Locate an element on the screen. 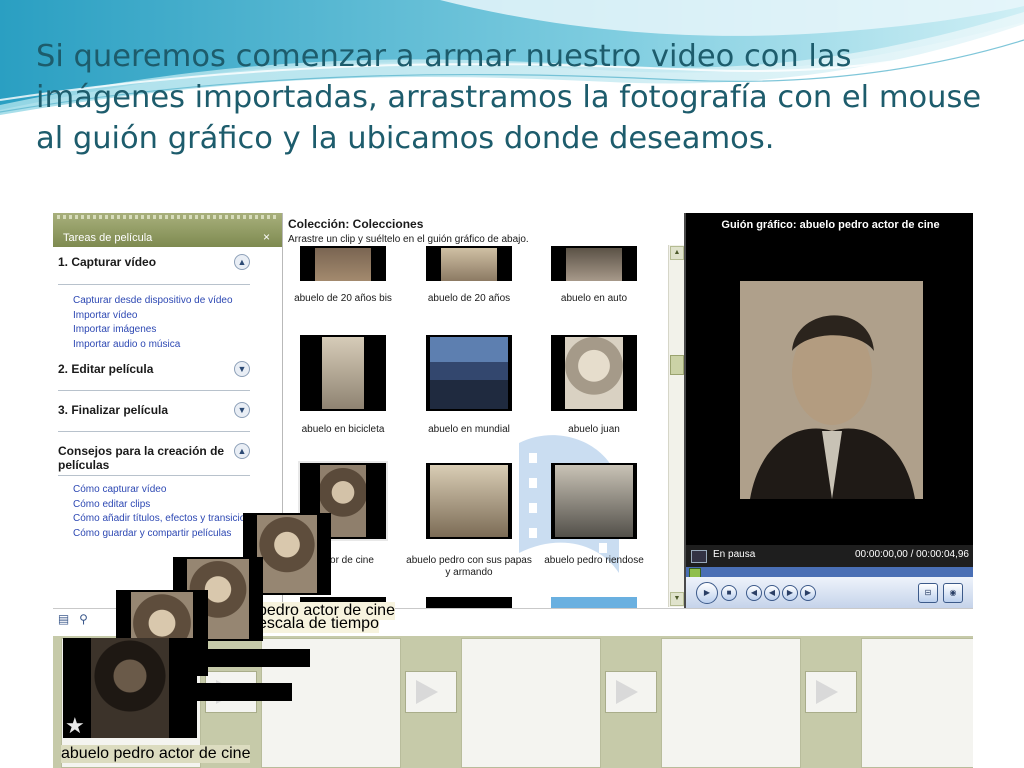  link-how-capture: Cómo capturar vídeo is located at coordinates (119, 489).